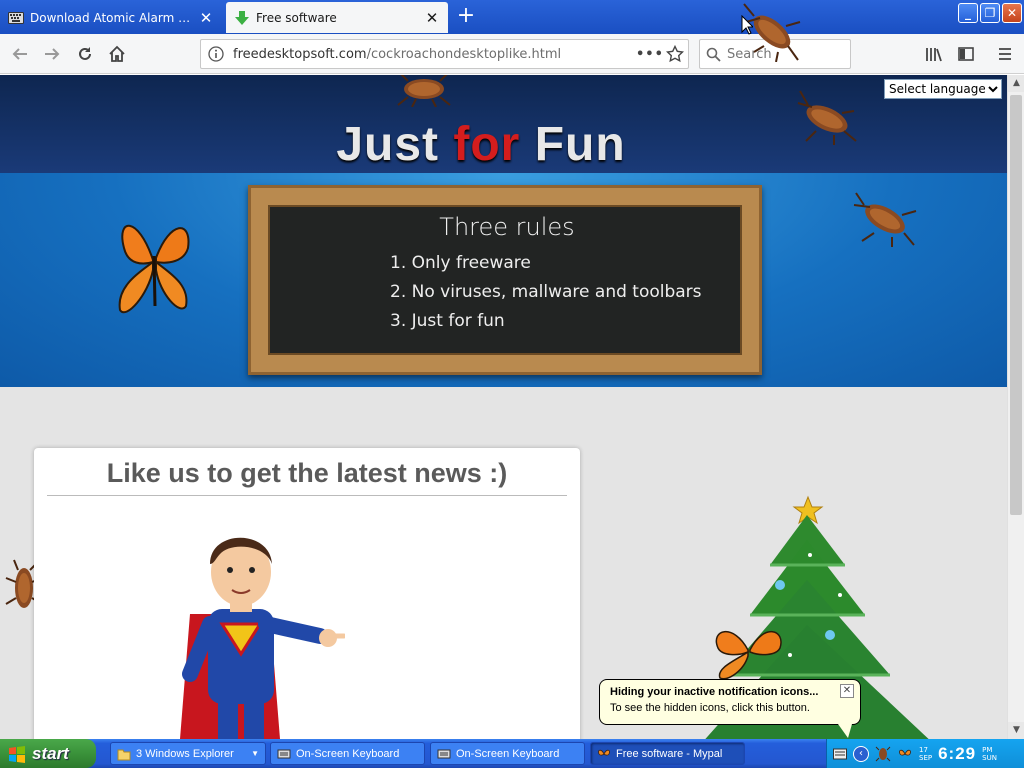 The width and height of the screenshot is (1024, 768). What do you see at coordinates (580, 144) in the screenshot?
I see `hero-title-word: Fun` at bounding box center [580, 144].